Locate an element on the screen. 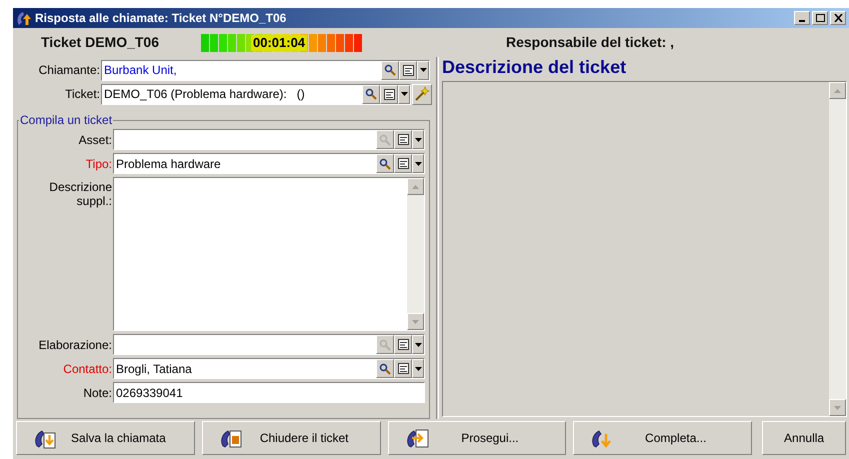 The image size is (849, 459). ticket-owner: Responsabile del ticket: , is located at coordinates (590, 42).